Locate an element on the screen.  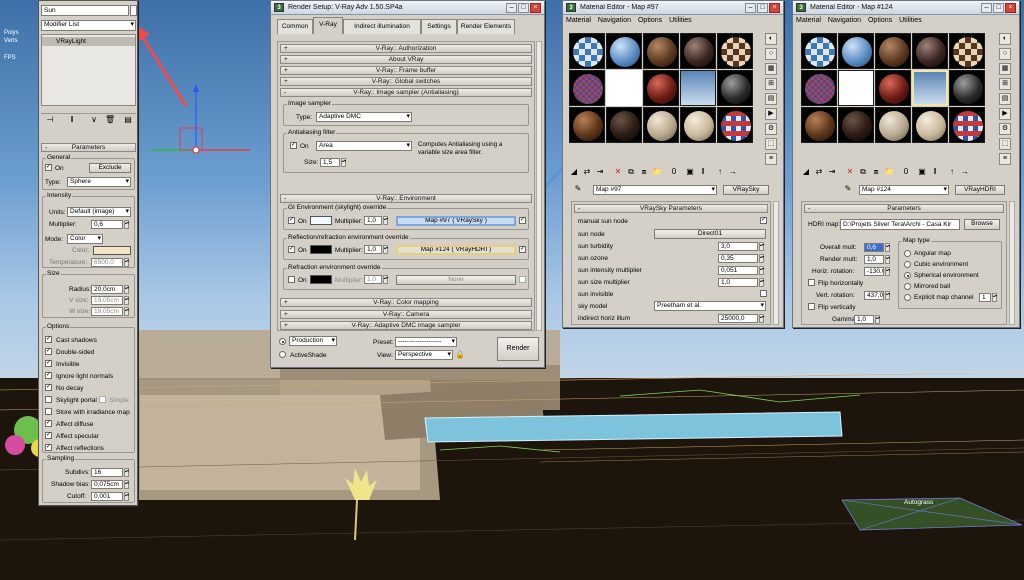
menu-material: Material is located at coordinates (808, 20).